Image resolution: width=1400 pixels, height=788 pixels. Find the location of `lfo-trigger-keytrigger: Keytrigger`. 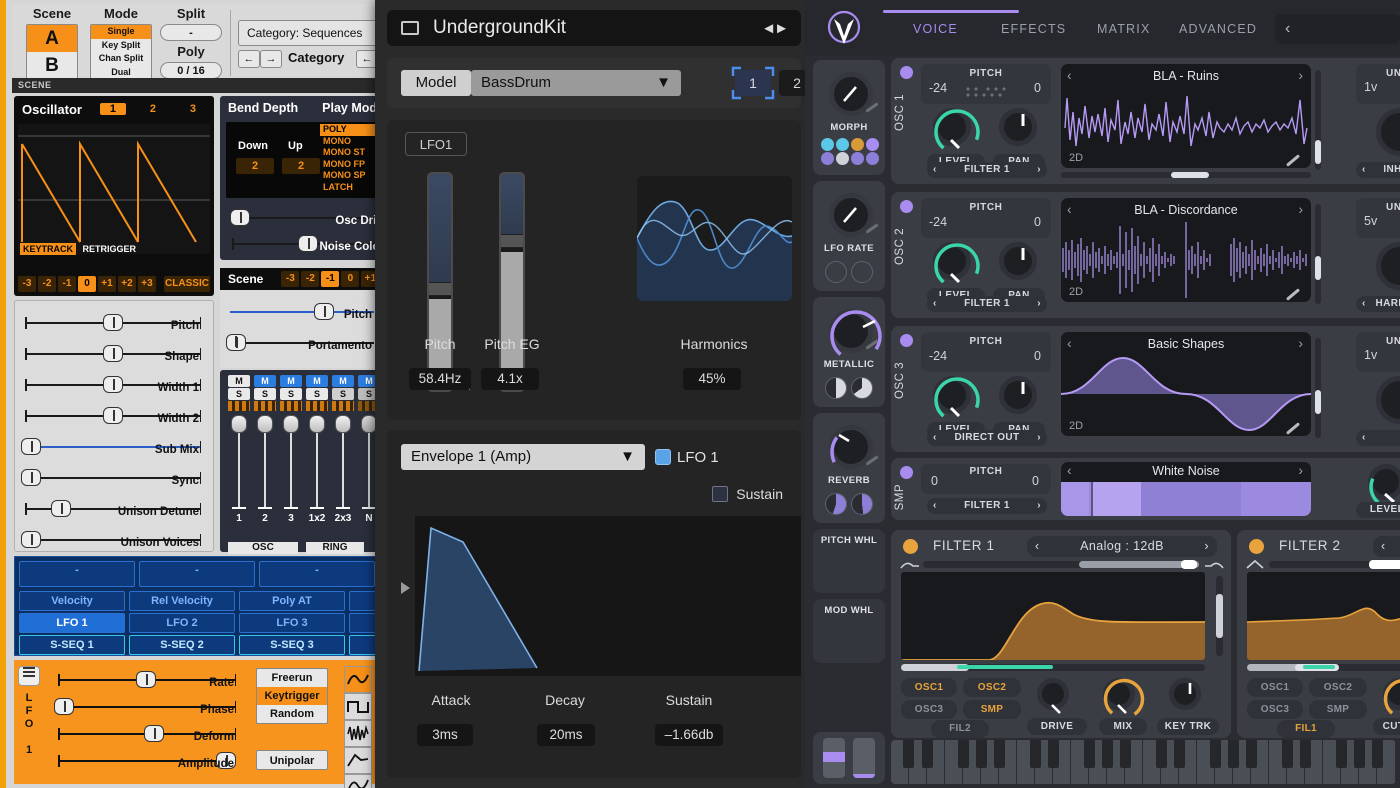

lfo-trigger-keytrigger: Keytrigger is located at coordinates (292, 696).